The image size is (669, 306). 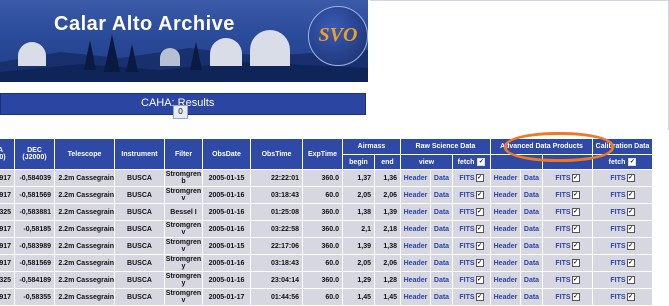 What do you see at coordinates (541, 146) in the screenshot?
I see `col-advanced-data-products: Advanced Data Products` at bounding box center [541, 146].